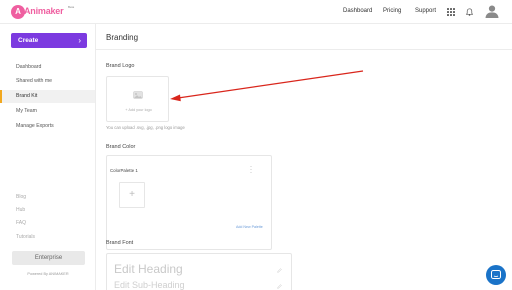  Describe the element at coordinates (251, 170) in the screenshot. I see `kebab-menu-icon: · · ·` at that location.